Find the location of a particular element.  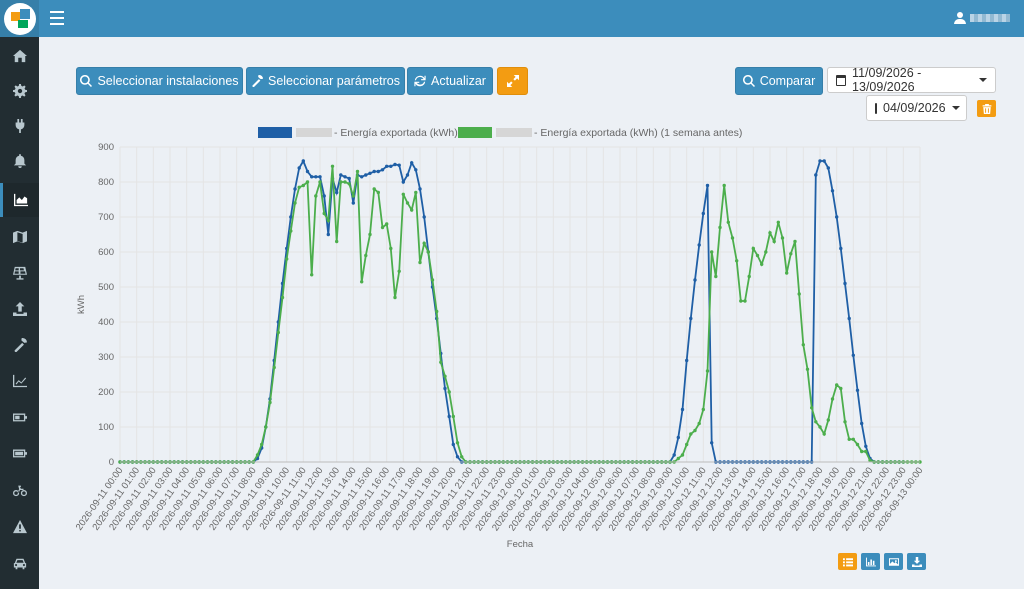

user-menu is located at coordinates (982, 18).